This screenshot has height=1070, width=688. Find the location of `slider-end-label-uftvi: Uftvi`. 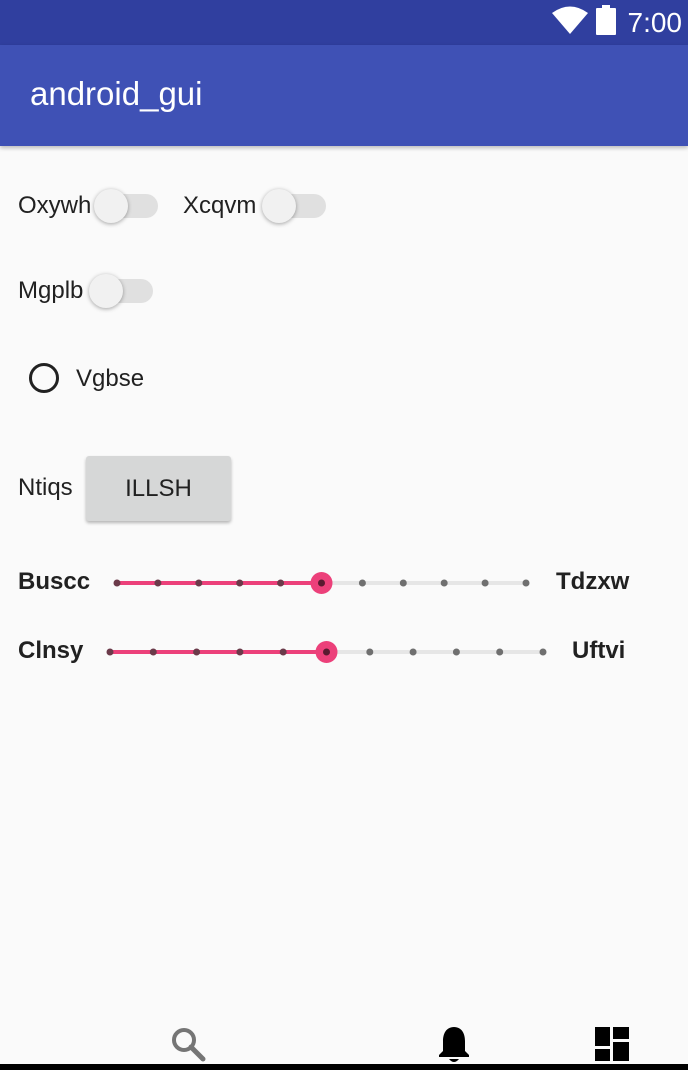

slider-end-label-uftvi: Uftvi is located at coordinates (599, 650).